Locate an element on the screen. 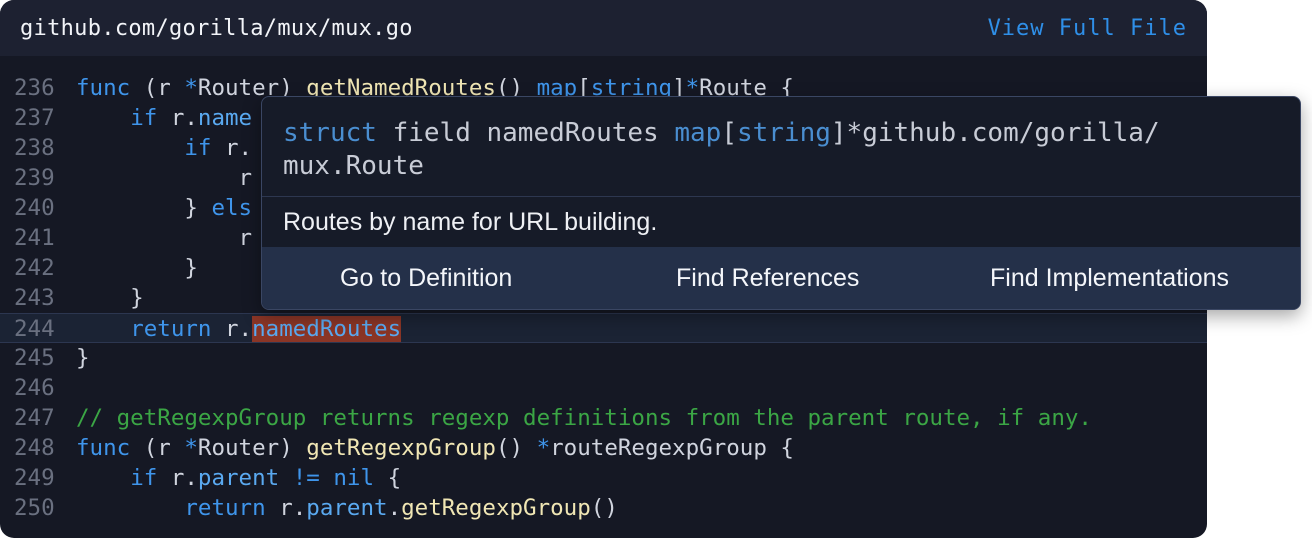  line-code: if r.name is located at coordinates (164, 118).